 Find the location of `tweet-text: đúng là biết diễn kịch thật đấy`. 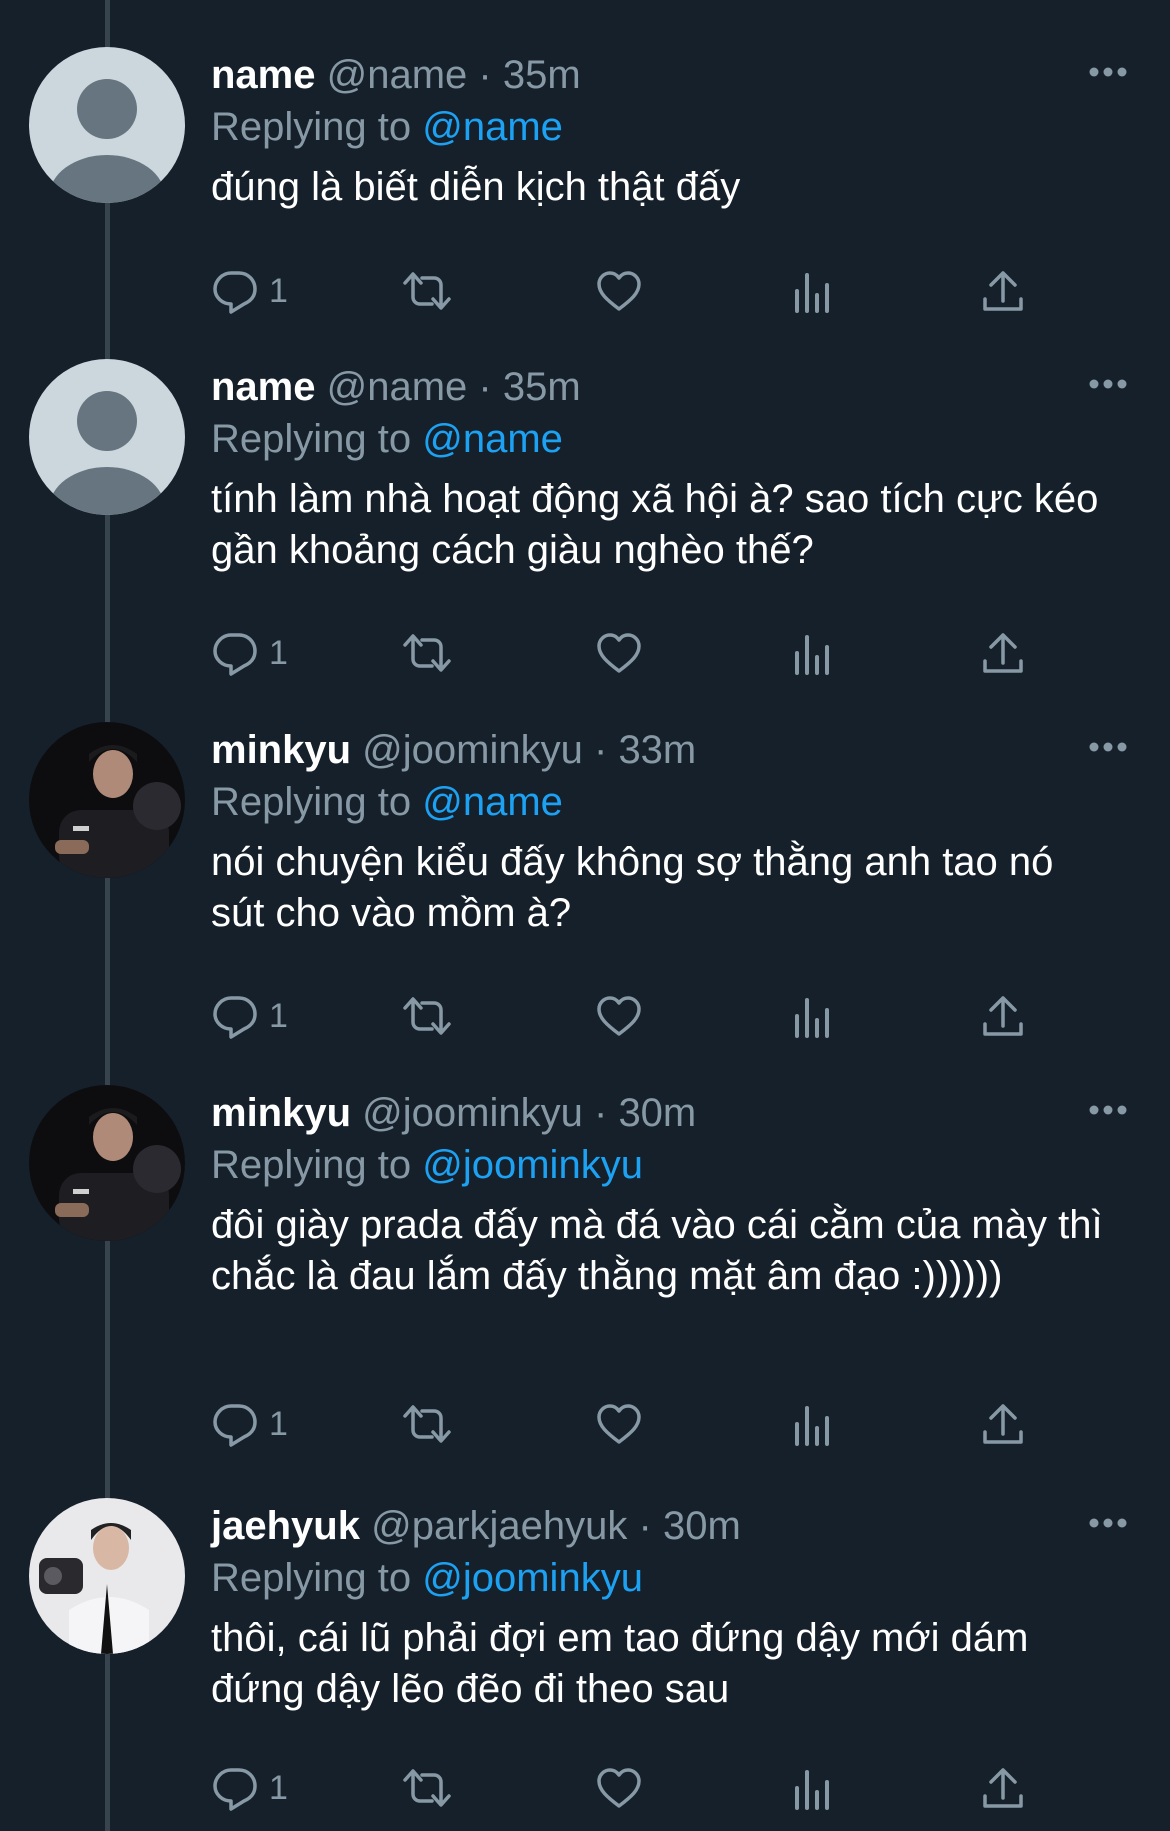

tweet-text: đúng là biết diễn kịch thật đấy is located at coordinates (476, 187).